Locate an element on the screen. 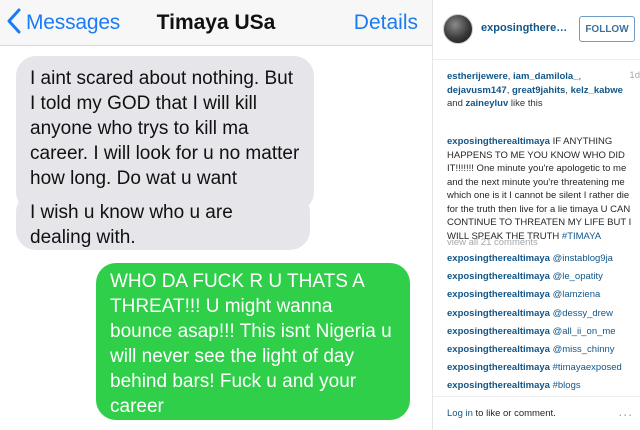 The height and width of the screenshot is (430, 640). post-header: exposingtherealti... FOLLOW is located at coordinates (536, 30).